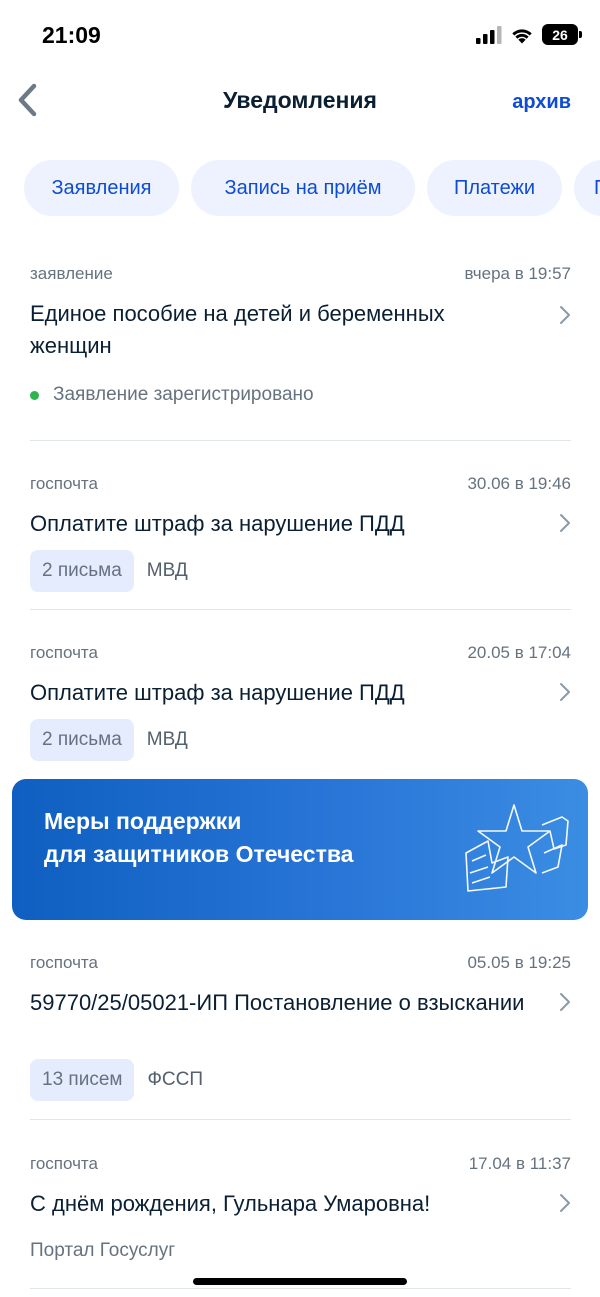 The width and height of the screenshot is (600, 1297). What do you see at coordinates (82, 1080) in the screenshot?
I see `message-count-badge: 13 писем` at bounding box center [82, 1080].